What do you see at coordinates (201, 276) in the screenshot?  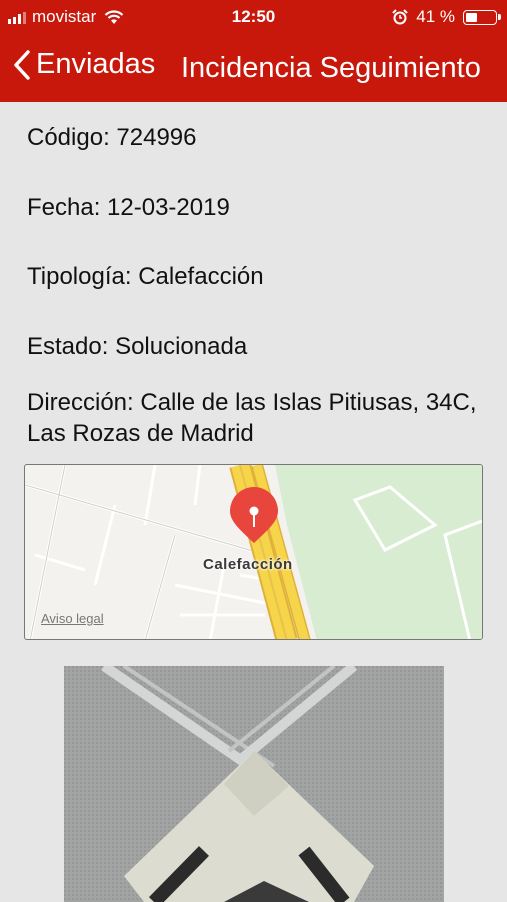 I see `tipologia-value: Calefacción` at bounding box center [201, 276].